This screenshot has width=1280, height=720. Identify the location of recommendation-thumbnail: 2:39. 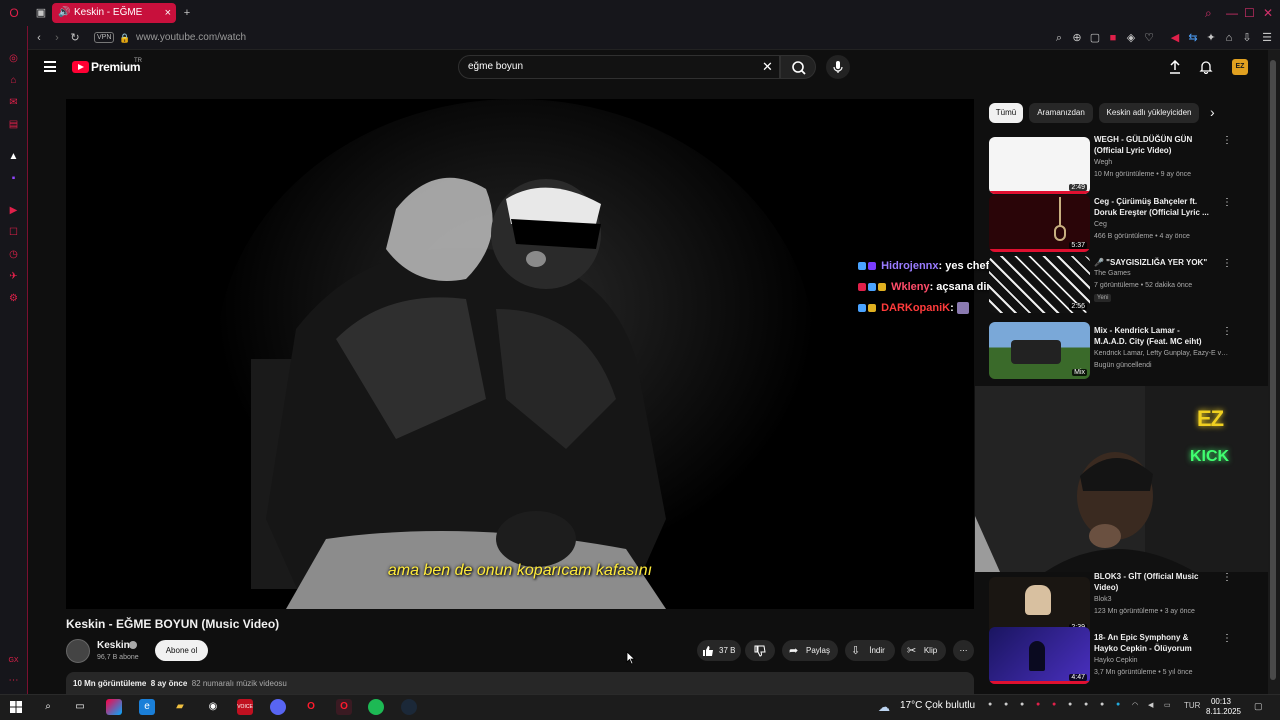
(1039, 605).